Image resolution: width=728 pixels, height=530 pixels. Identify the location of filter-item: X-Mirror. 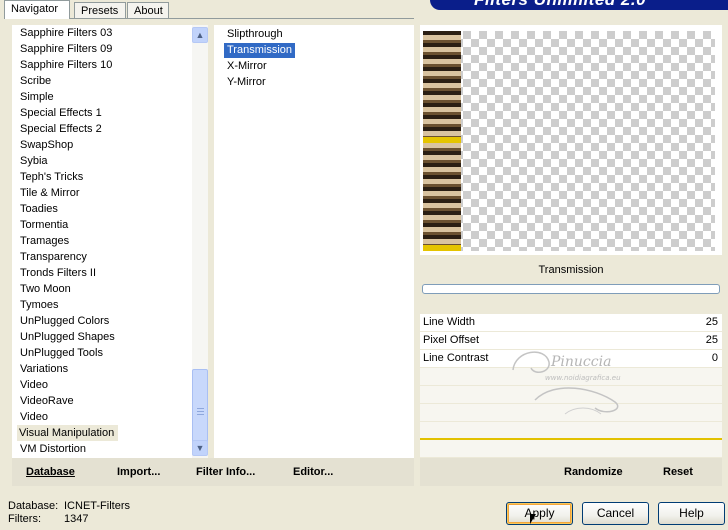
(247, 66).